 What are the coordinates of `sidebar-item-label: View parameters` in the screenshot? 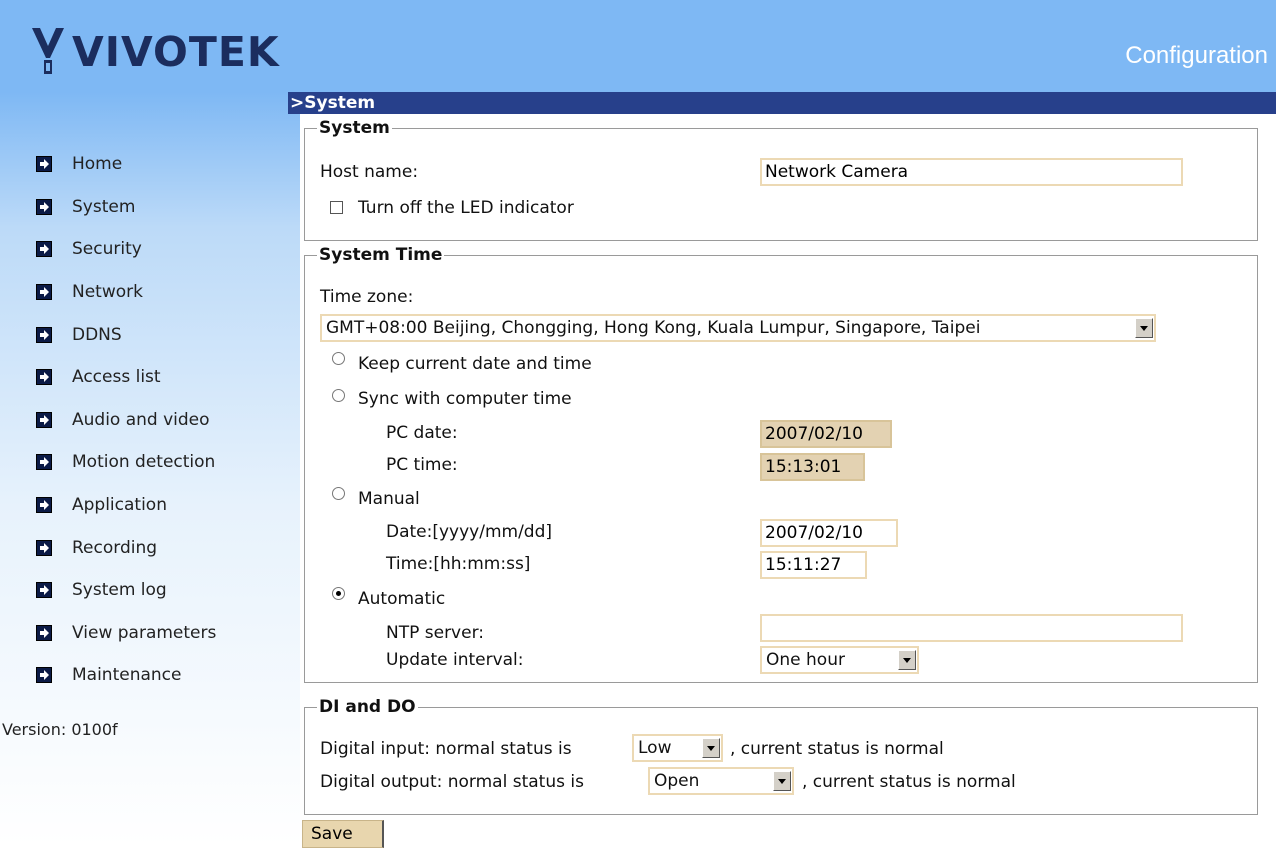 It's located at (144, 632).